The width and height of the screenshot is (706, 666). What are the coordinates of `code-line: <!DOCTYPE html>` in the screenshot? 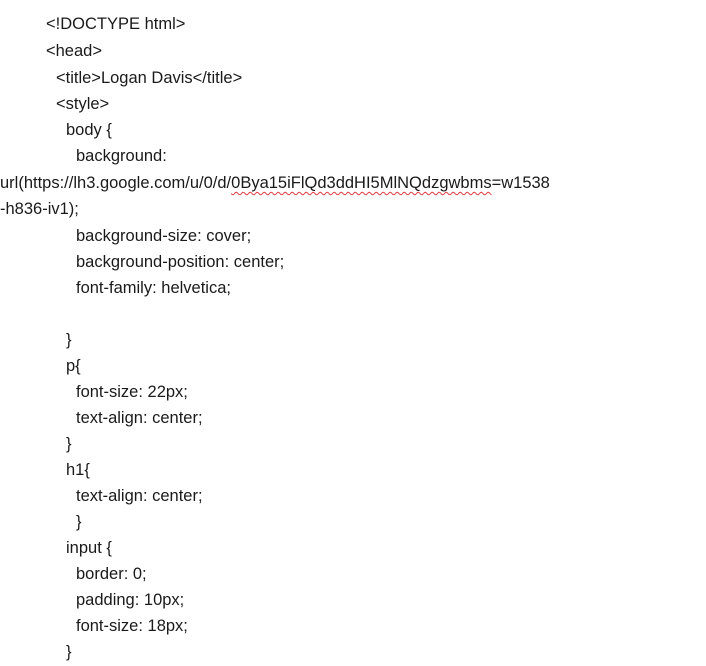 It's located at (116, 24).